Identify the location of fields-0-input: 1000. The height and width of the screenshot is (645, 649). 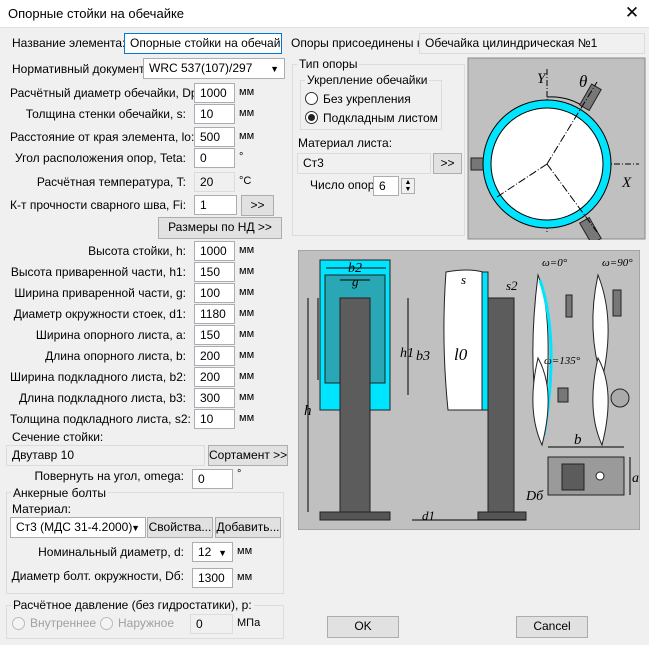
(214, 93).